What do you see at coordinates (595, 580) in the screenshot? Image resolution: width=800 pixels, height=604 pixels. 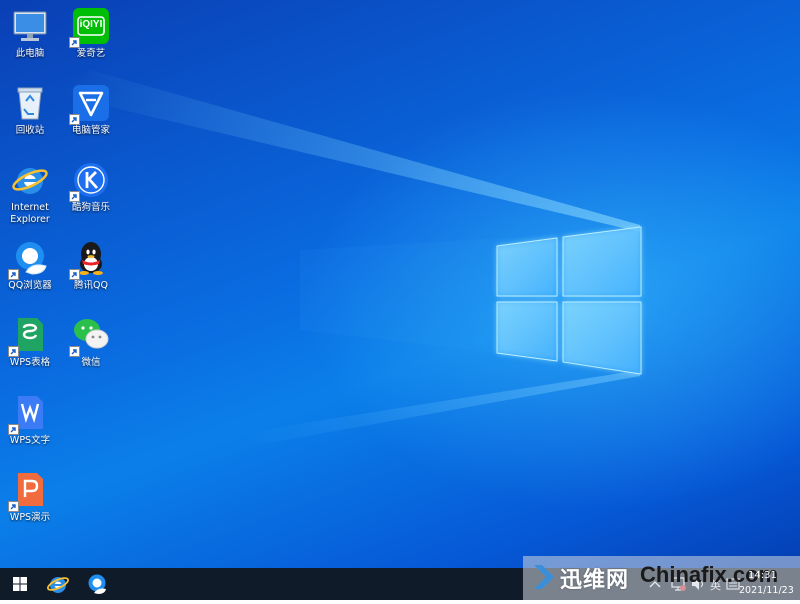 I see `watermark-cn-text: 迅维网` at bounding box center [595, 580].